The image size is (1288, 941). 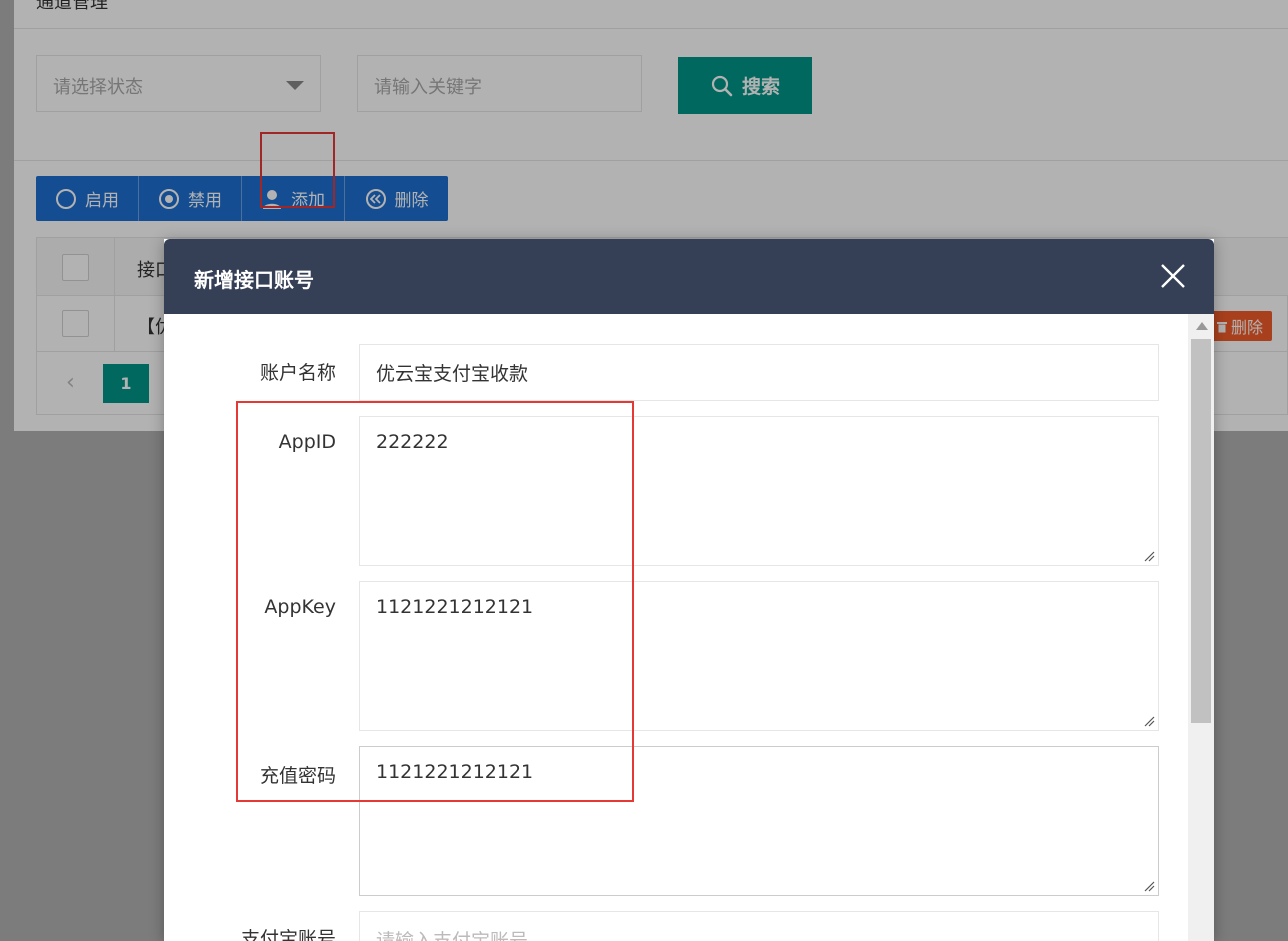 What do you see at coordinates (759, 372) in the screenshot?
I see `account-name-input: 优云宝支付宝收款` at bounding box center [759, 372].